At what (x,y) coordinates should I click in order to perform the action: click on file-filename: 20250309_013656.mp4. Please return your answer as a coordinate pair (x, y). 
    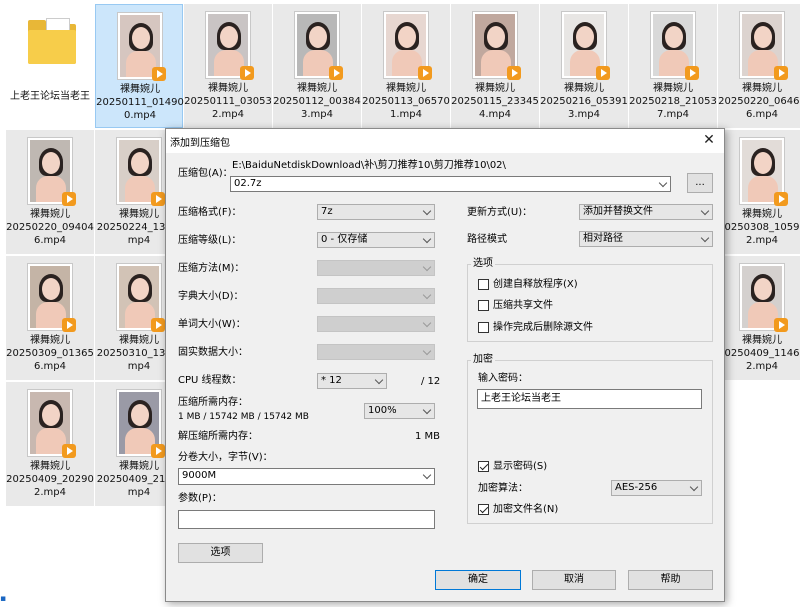
    Looking at the image, I should click on (50, 360).